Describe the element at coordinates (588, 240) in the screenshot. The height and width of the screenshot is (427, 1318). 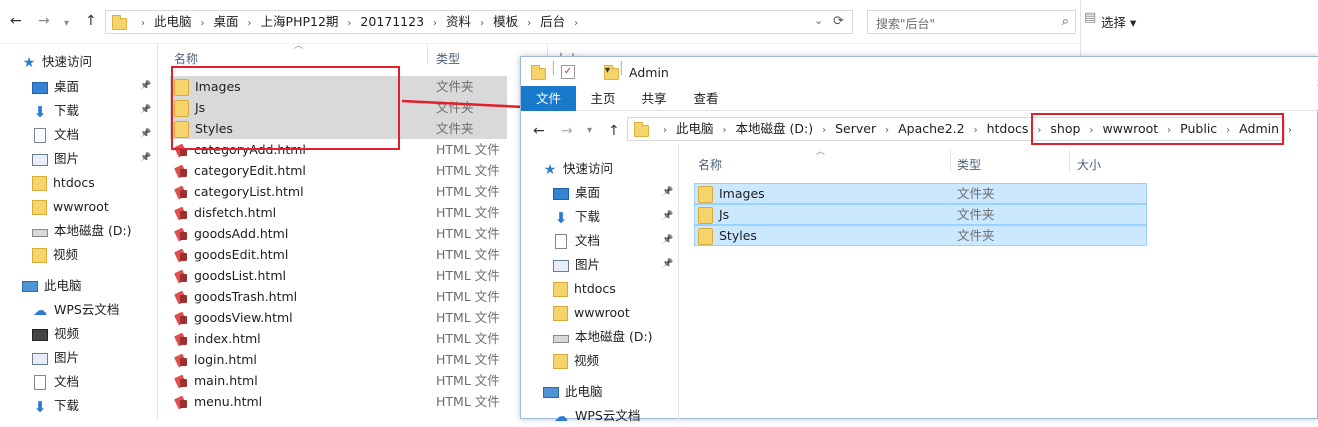
I see `sidebar-item-label: 文档` at that location.